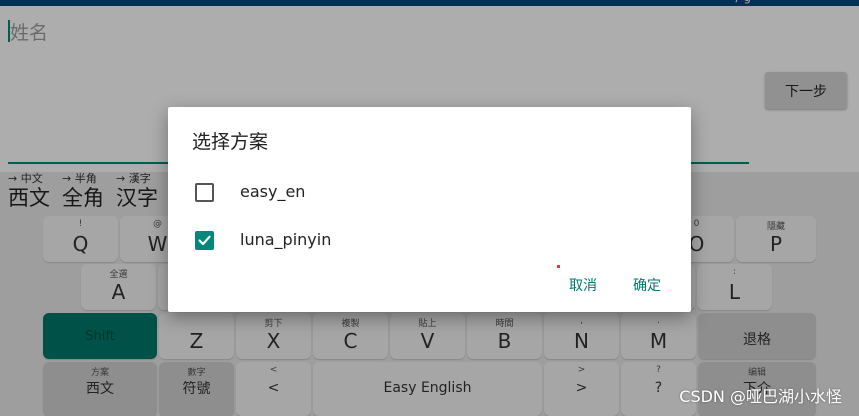 The height and width of the screenshot is (416, 859). What do you see at coordinates (558, 266) in the screenshot?
I see `touch-indicator-dot` at bounding box center [558, 266].